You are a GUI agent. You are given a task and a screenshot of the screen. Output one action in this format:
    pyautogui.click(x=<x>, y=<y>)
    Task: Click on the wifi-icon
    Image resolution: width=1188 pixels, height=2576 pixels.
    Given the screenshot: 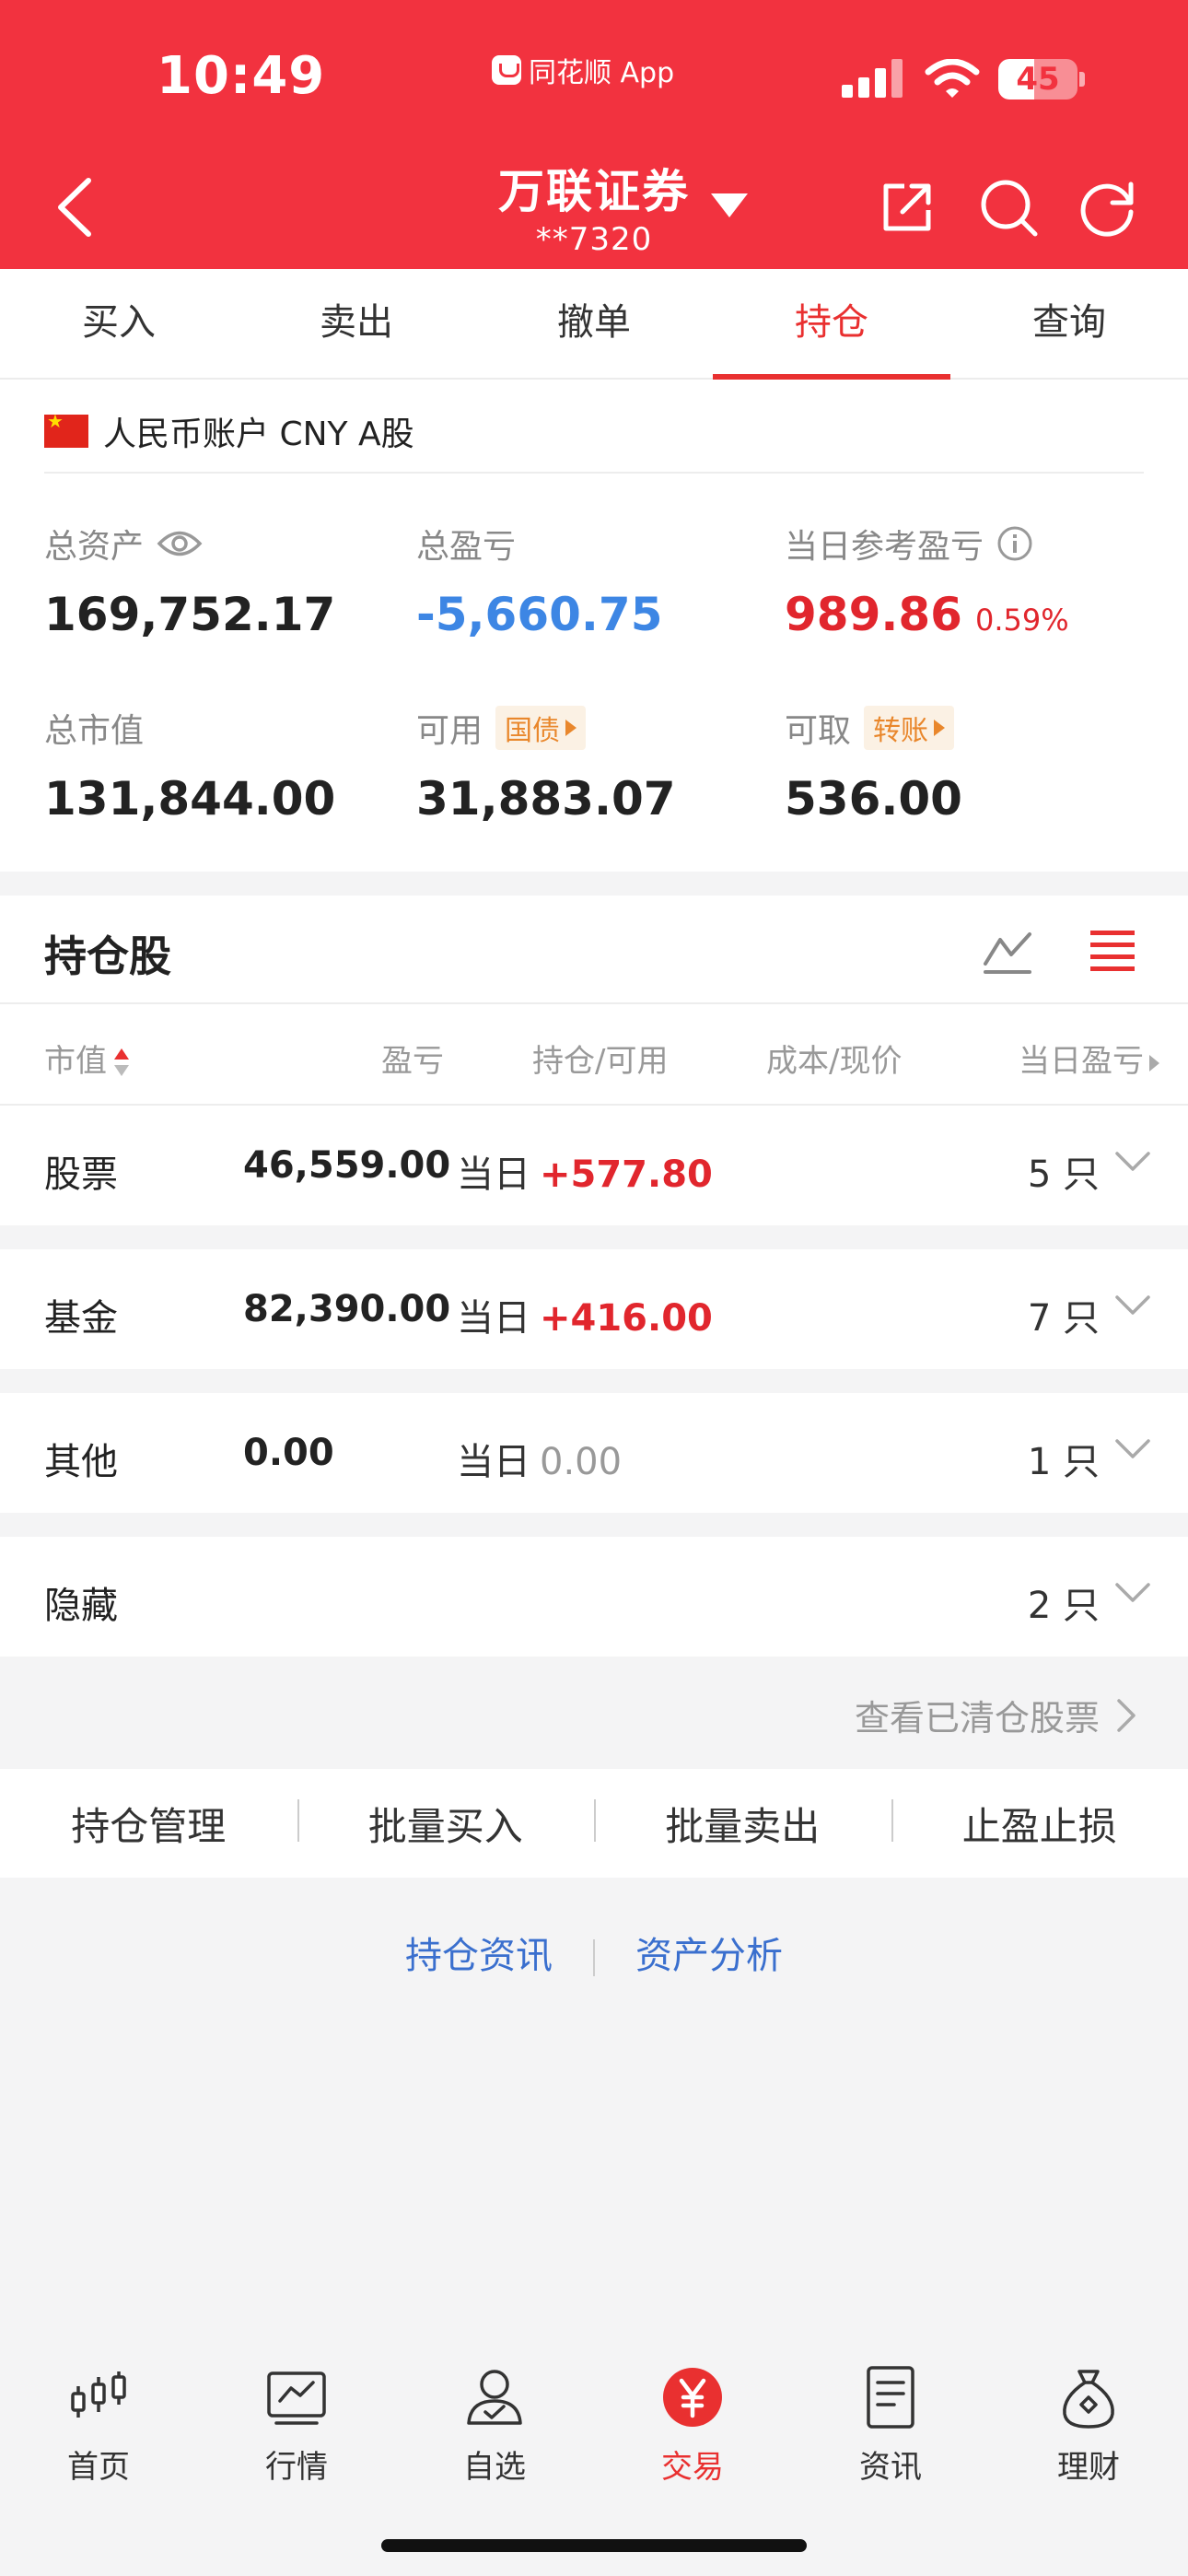 What is the action you would take?
    pyautogui.click(x=952, y=78)
    